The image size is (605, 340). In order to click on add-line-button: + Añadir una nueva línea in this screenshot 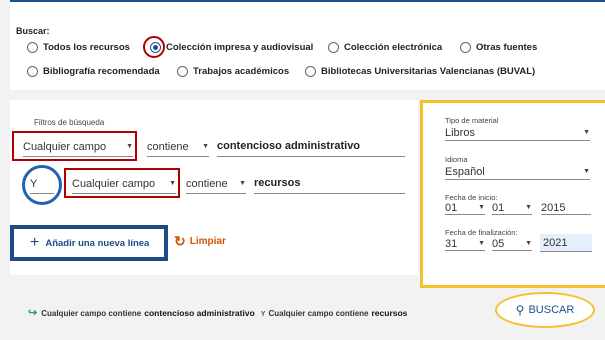, I will do `click(89, 243)`.